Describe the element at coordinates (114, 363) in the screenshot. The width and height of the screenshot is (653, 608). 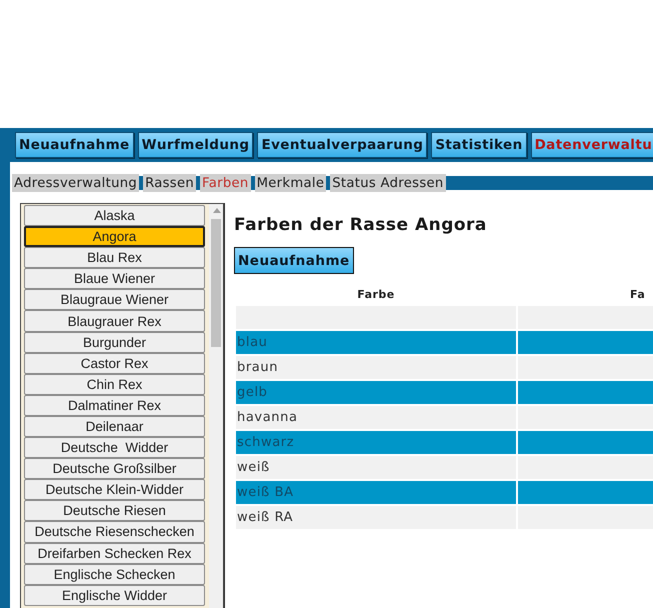
I see `breed-item: Castor Rex` at that location.